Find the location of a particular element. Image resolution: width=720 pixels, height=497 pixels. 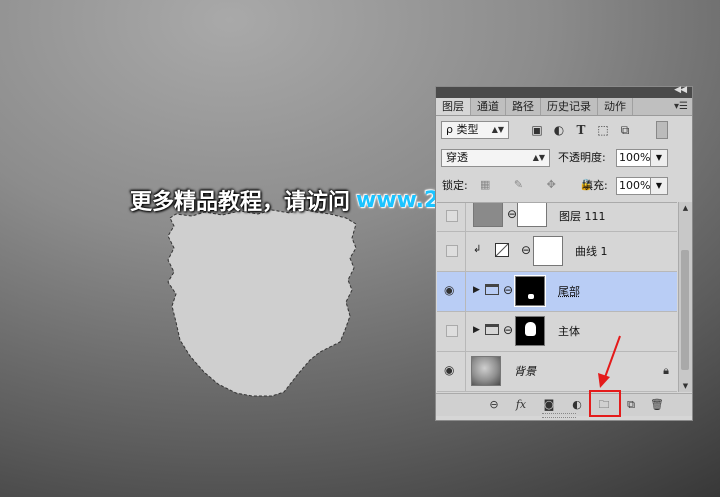

new-layer-icon: ⧉ is located at coordinates (631, 405).